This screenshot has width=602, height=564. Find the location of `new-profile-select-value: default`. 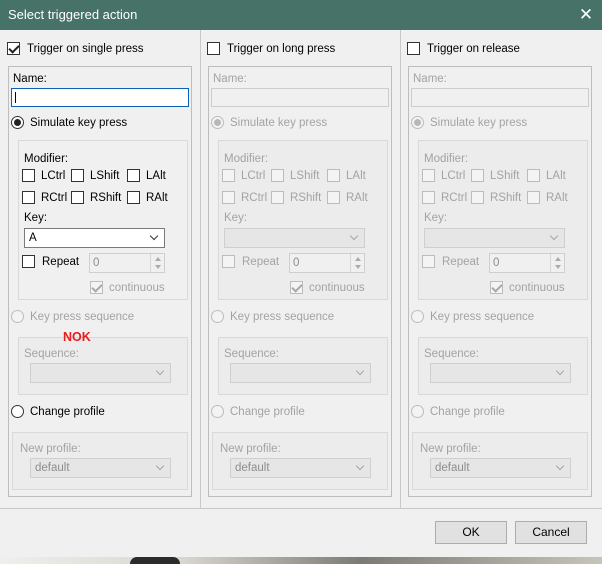

new-profile-select-value: default is located at coordinates (252, 468).